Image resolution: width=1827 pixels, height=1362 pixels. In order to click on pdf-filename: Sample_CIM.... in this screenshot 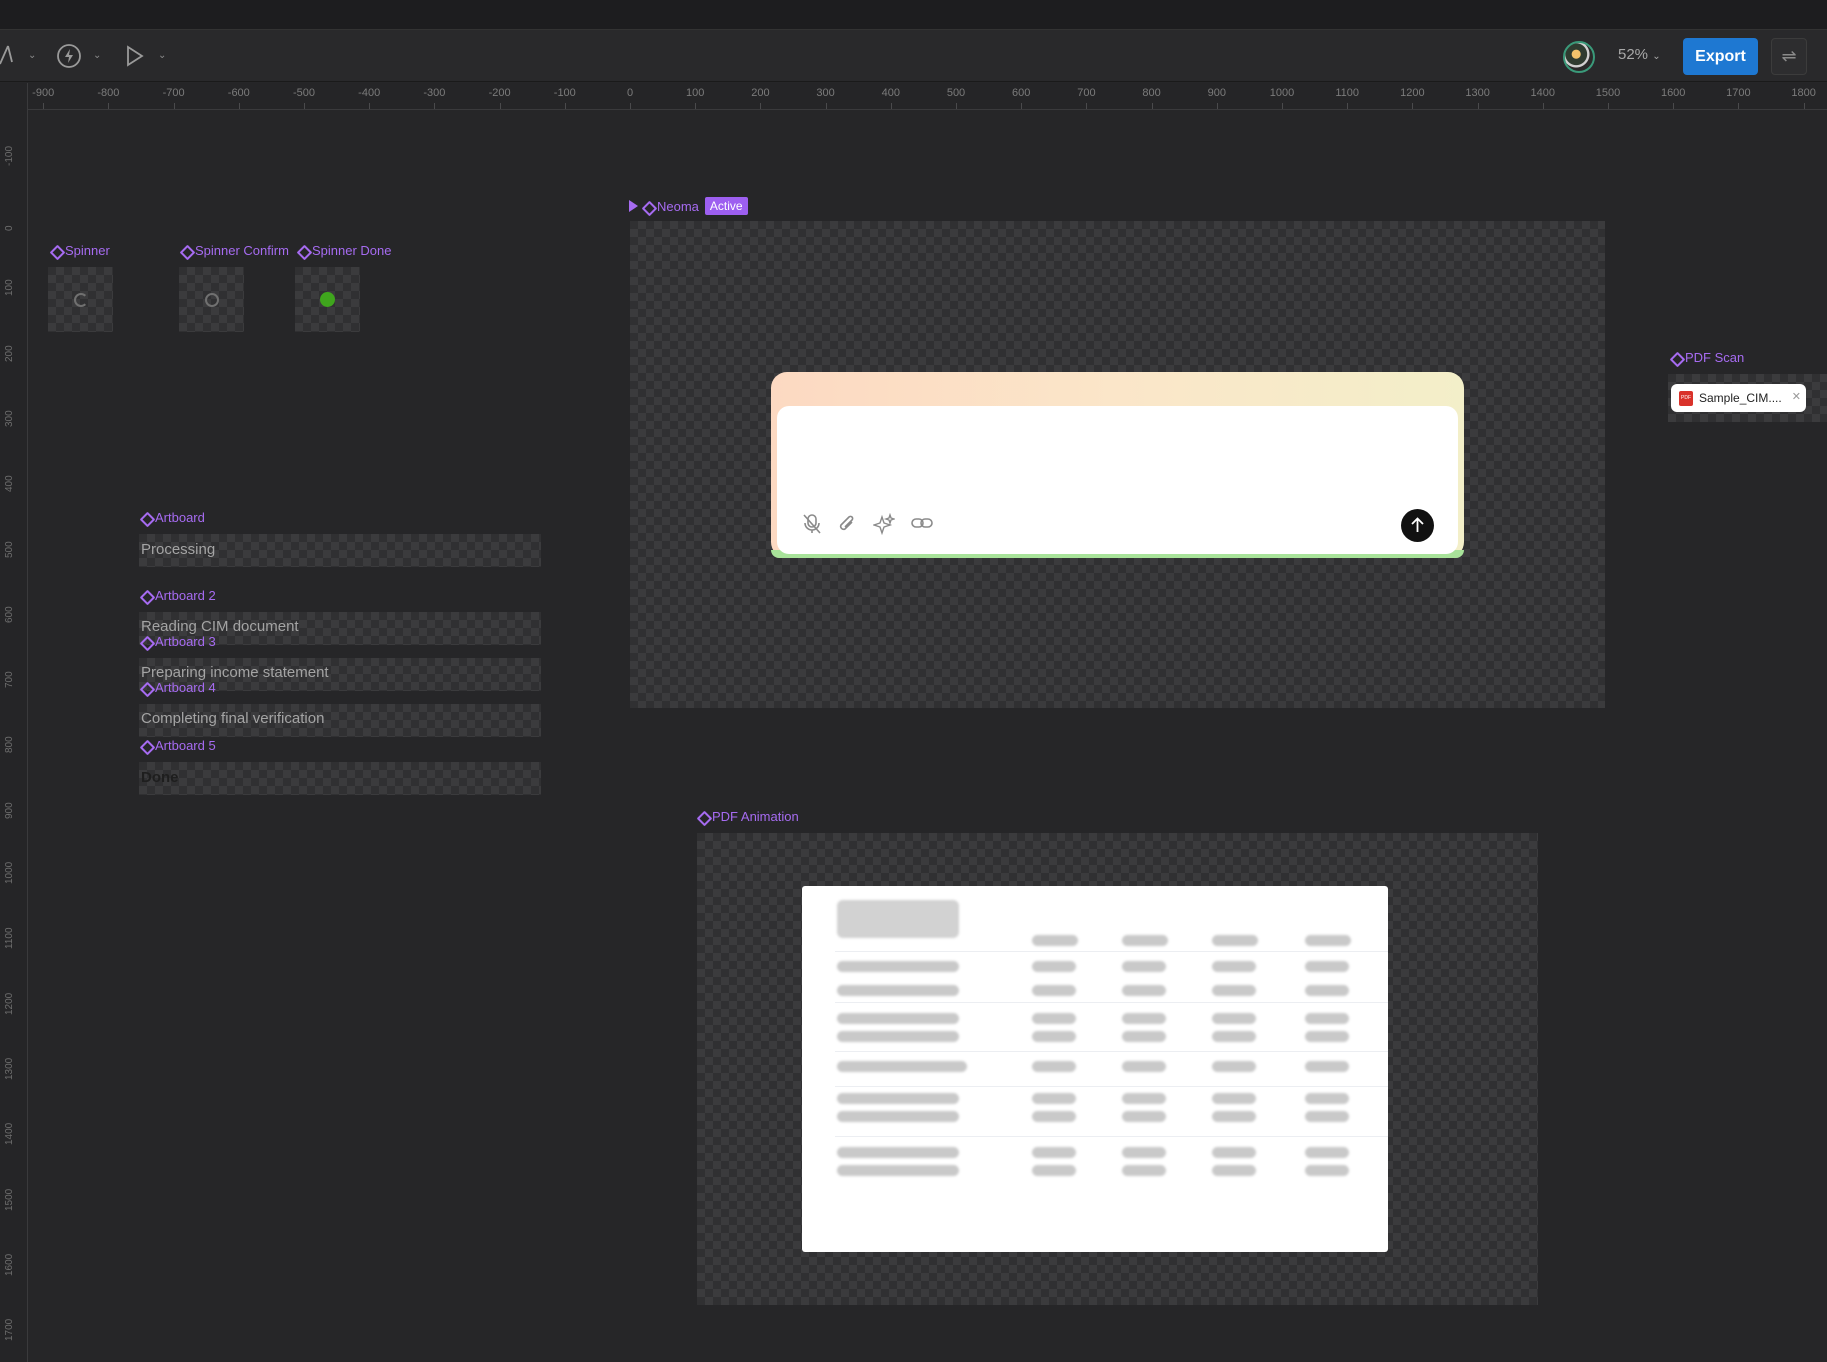, I will do `click(1740, 398)`.